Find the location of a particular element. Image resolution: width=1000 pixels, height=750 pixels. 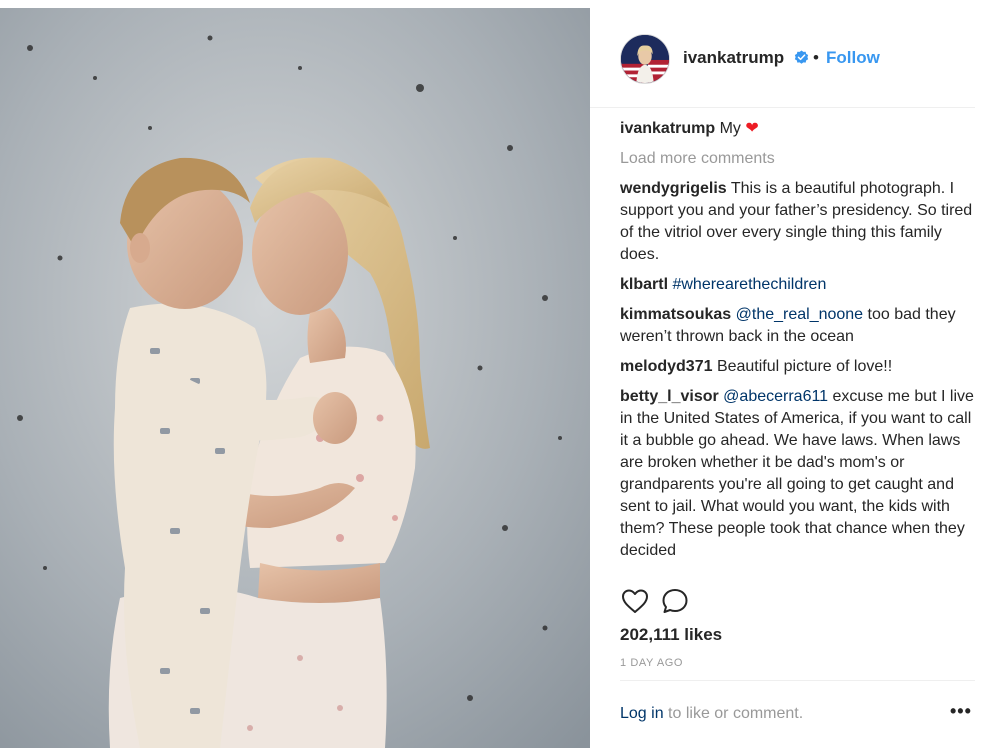

speech-bubble-icon is located at coordinates (675, 601).